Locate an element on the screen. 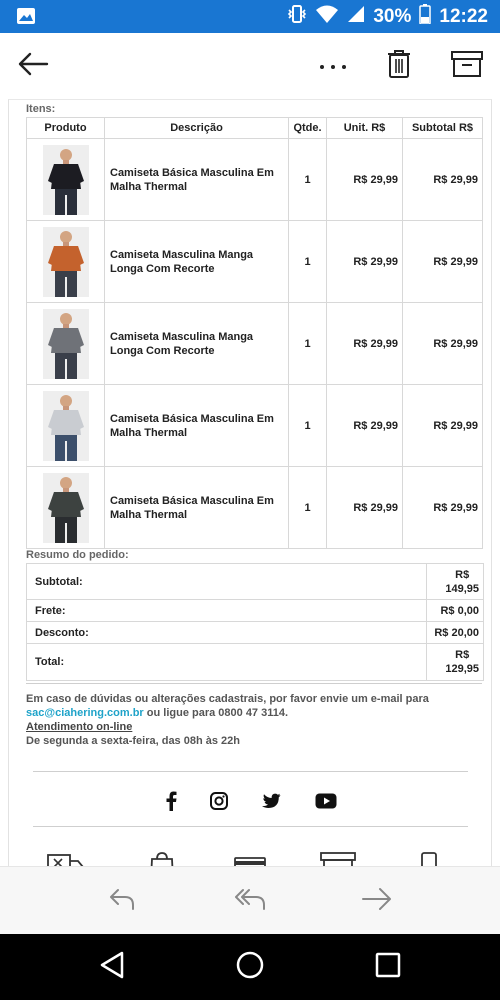 The height and width of the screenshot is (1000, 500). support-email-link: sac@ciahering.com.br is located at coordinates (85, 713).